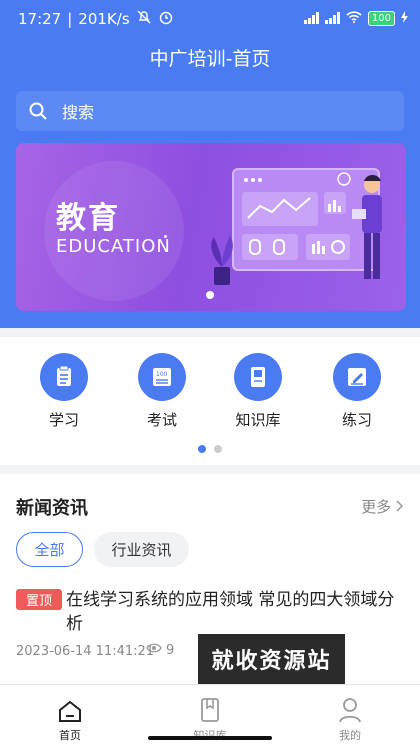 The image size is (420, 746). I want to click on tab-label: 知识库, so click(210, 735).